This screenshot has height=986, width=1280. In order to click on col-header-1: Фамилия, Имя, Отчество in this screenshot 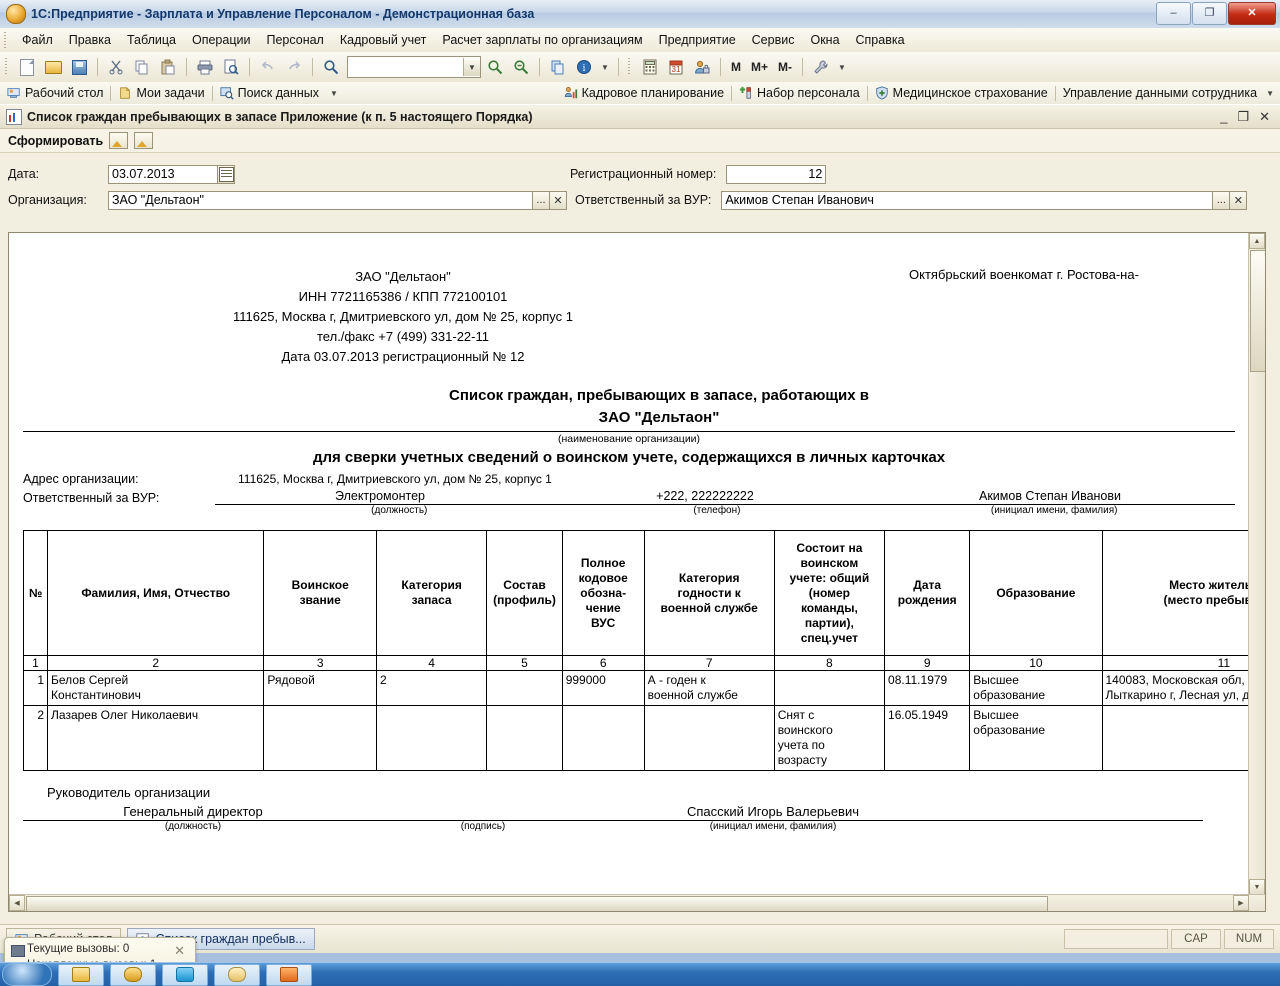, I will do `click(156, 593)`.